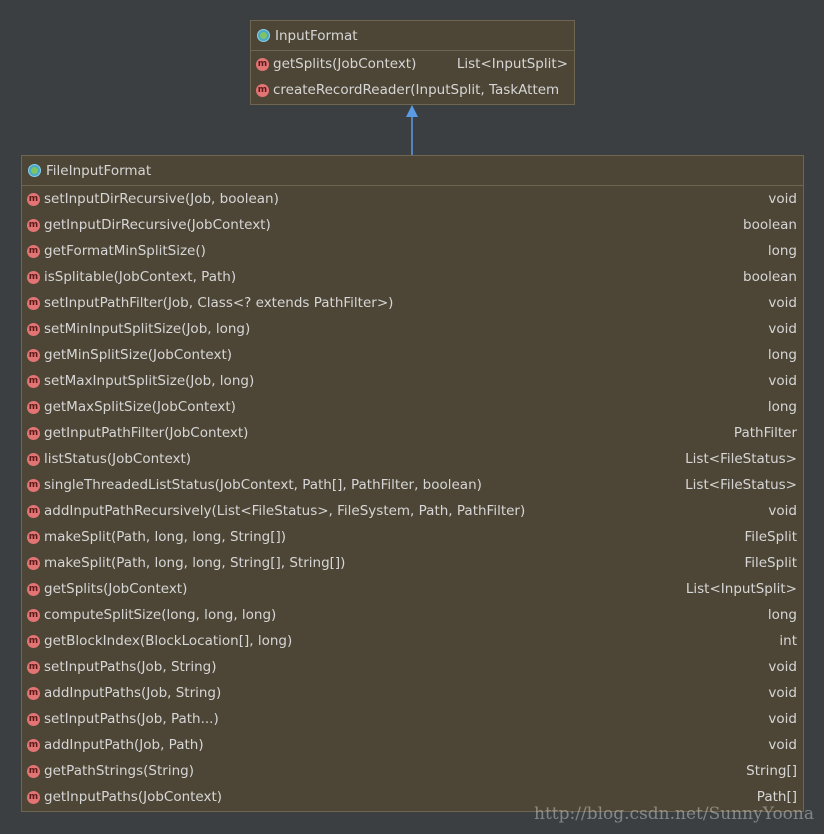 This screenshot has width=824, height=834. I want to click on method-signature: getMaxSplitSize(JobContext), so click(140, 407).